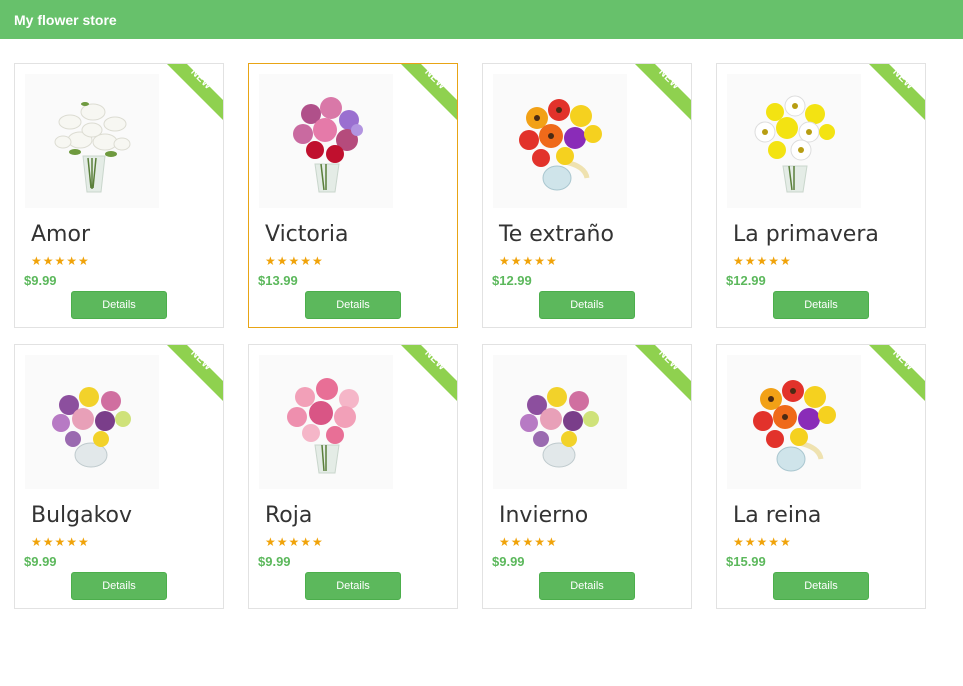 The height and width of the screenshot is (686, 963). What do you see at coordinates (289, 515) in the screenshot?
I see `product-name: Roja` at bounding box center [289, 515].